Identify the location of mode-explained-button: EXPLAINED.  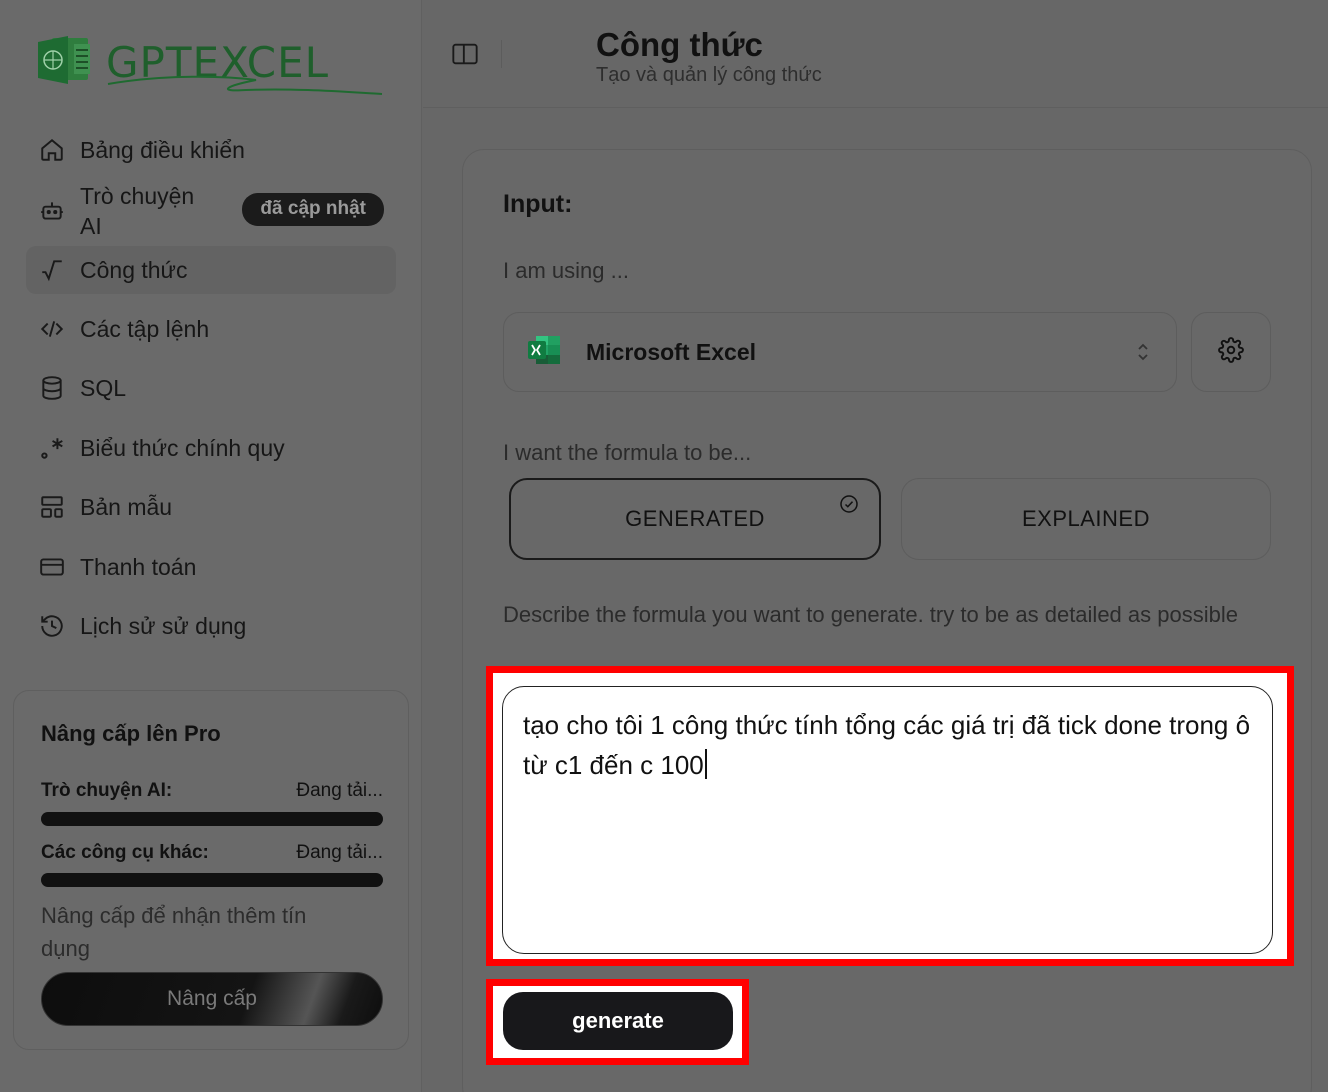
(1086, 519).